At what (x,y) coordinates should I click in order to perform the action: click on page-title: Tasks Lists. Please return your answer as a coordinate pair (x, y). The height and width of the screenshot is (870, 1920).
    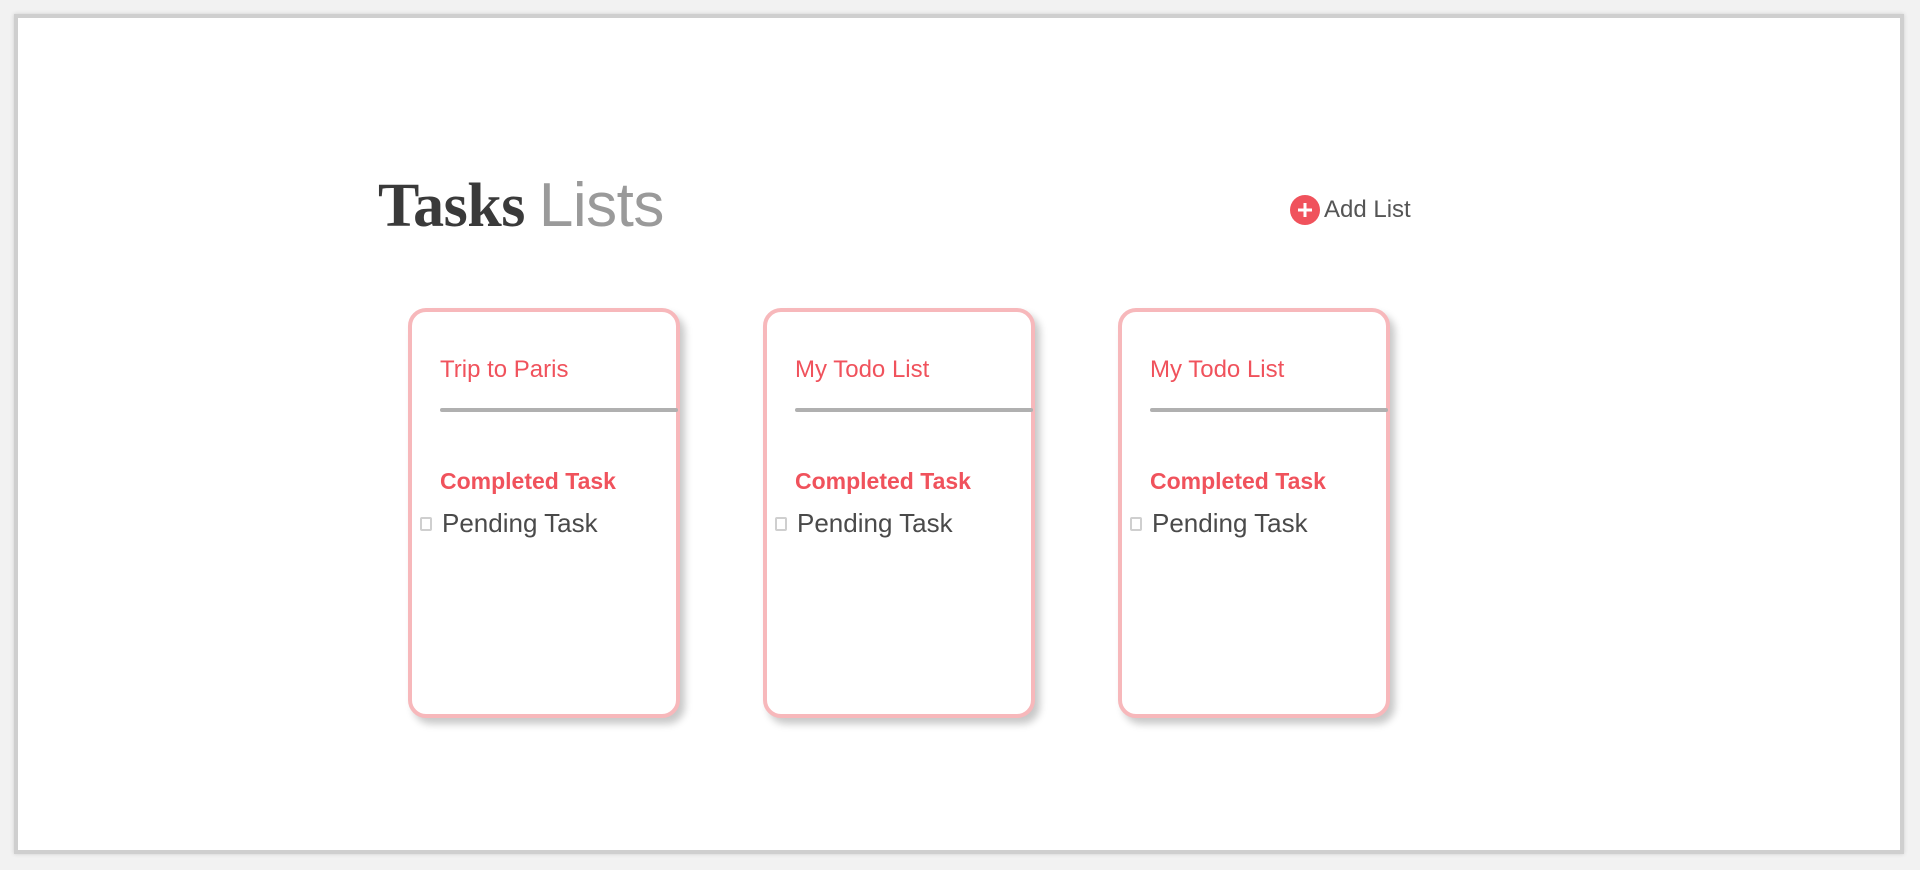
    Looking at the image, I should click on (521, 206).